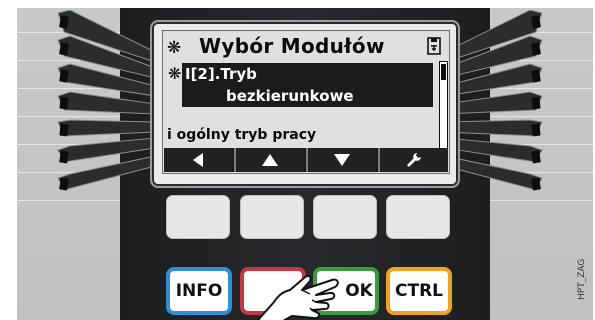 This screenshot has width=595, height=320. I want to click on triangle-down-icon, so click(342, 160).